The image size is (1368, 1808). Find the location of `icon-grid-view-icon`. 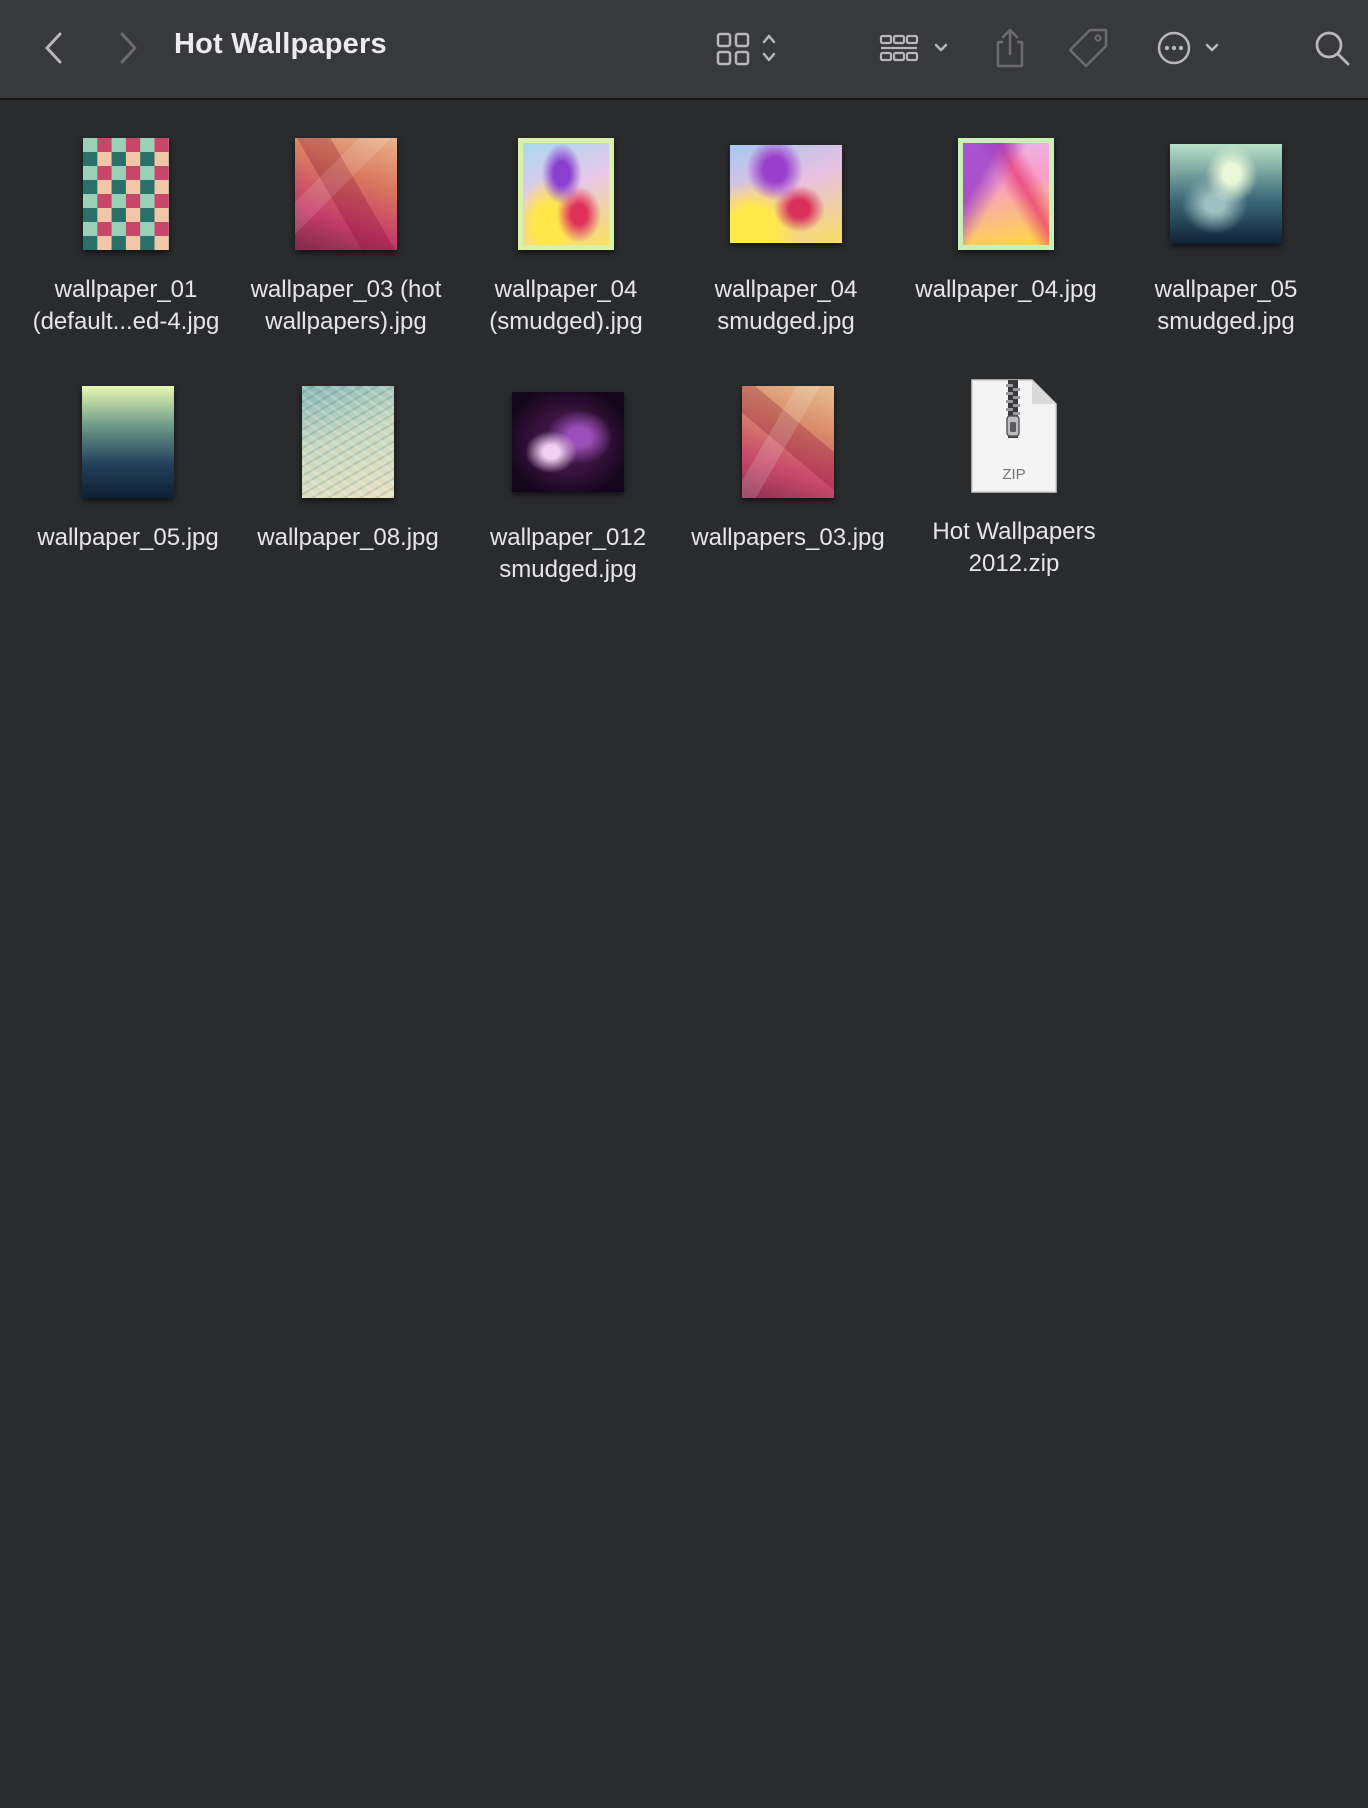

icon-grid-view-icon is located at coordinates (746, 49).